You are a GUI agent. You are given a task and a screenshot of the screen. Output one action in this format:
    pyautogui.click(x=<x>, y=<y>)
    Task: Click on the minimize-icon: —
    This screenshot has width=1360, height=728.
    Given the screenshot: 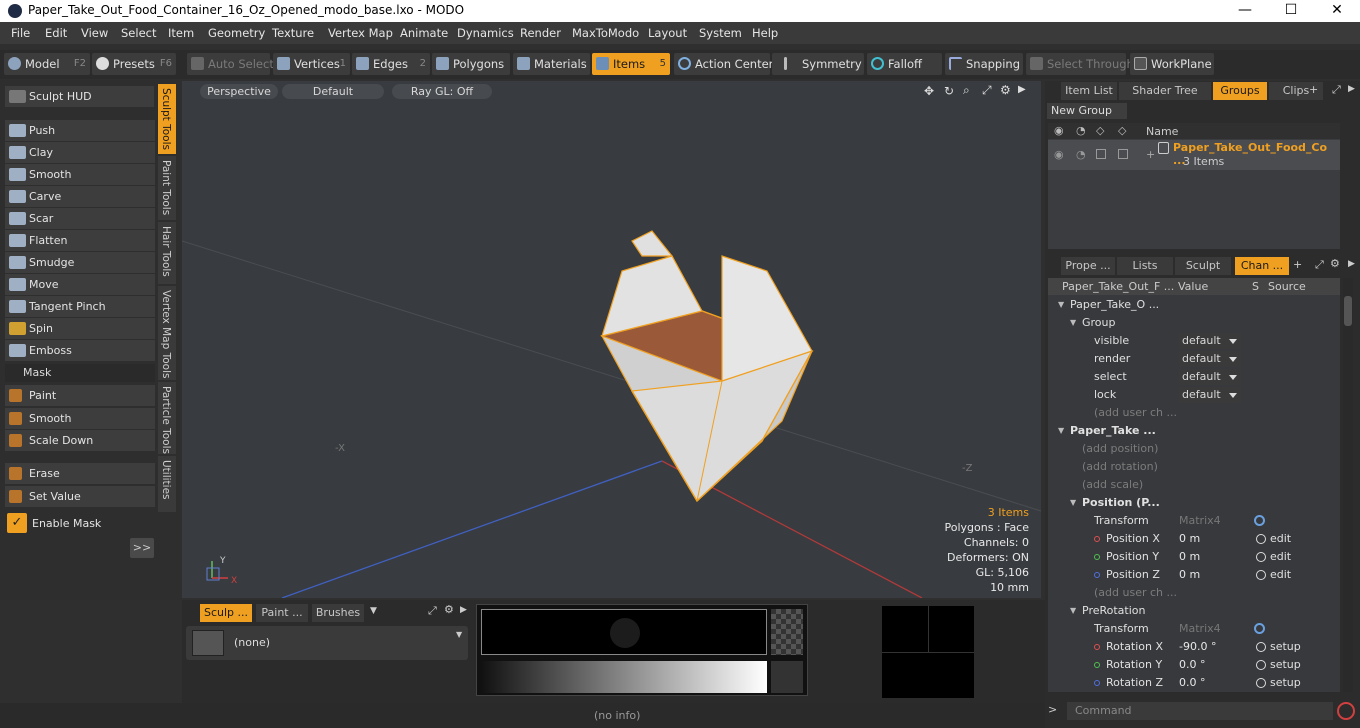 What is the action you would take?
    pyautogui.click(x=1245, y=11)
    